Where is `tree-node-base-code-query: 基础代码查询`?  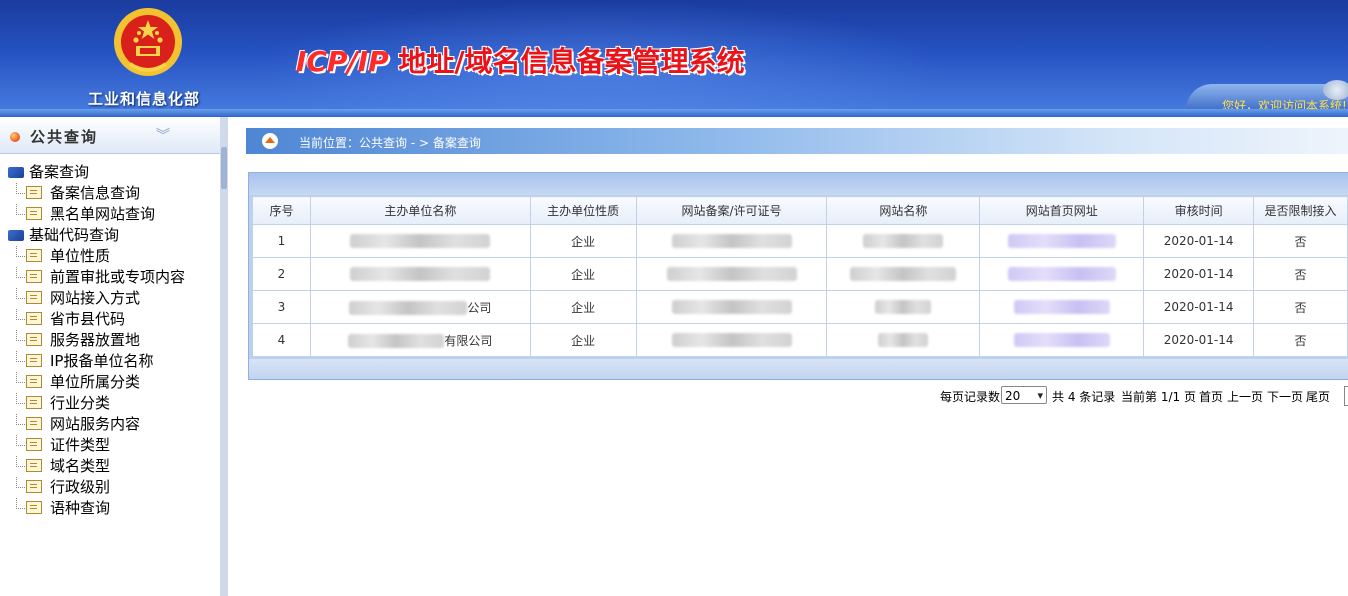 tree-node-base-code-query: 基础代码查询 is located at coordinates (63, 235).